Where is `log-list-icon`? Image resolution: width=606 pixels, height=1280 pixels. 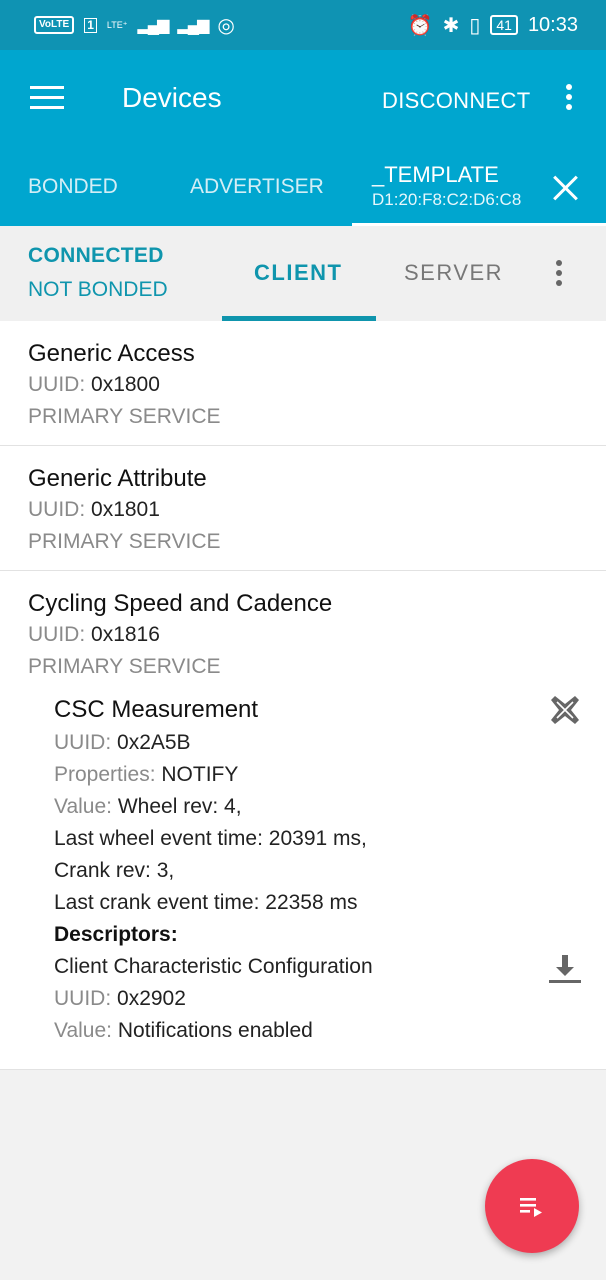 log-list-icon is located at coordinates (531, 1207).